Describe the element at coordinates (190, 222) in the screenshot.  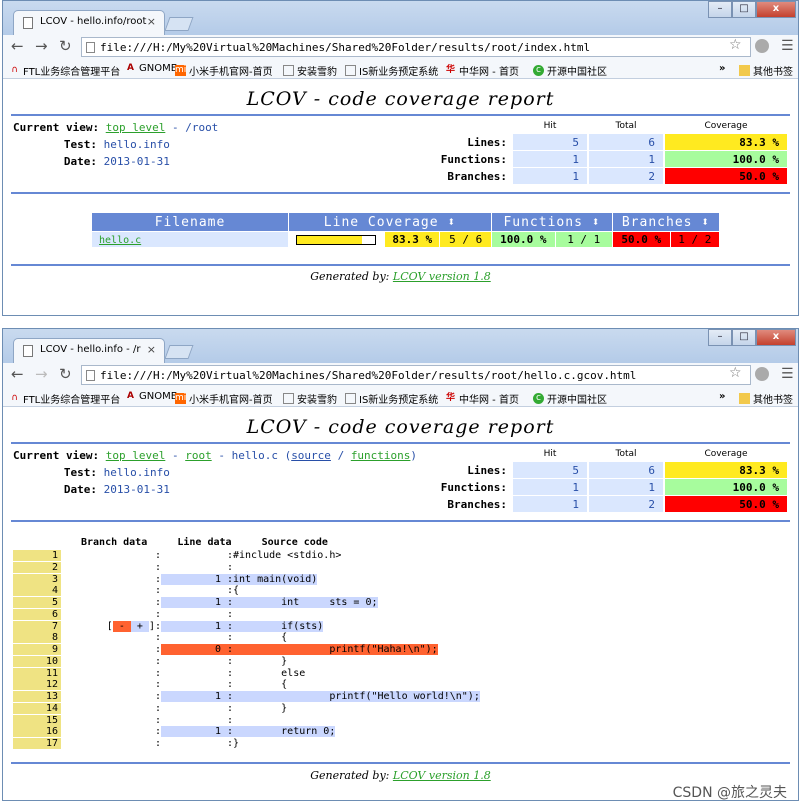
I see `filename-header: Filename` at that location.